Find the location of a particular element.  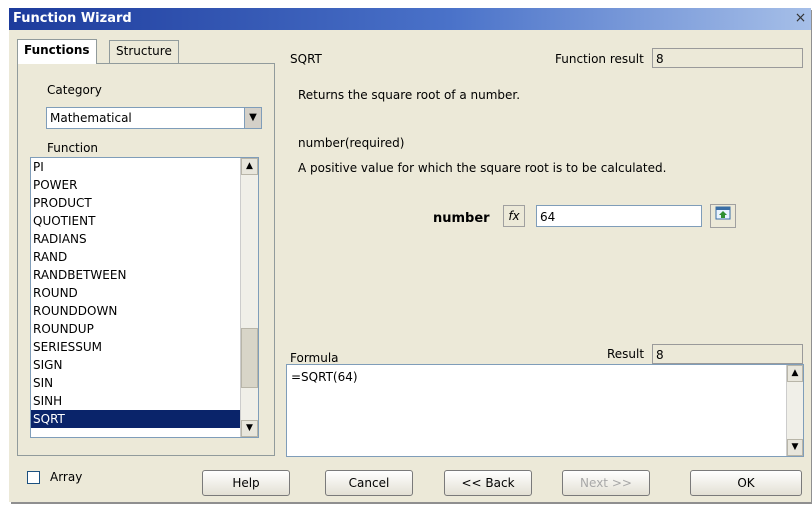

function-label: Function is located at coordinates (73, 148).